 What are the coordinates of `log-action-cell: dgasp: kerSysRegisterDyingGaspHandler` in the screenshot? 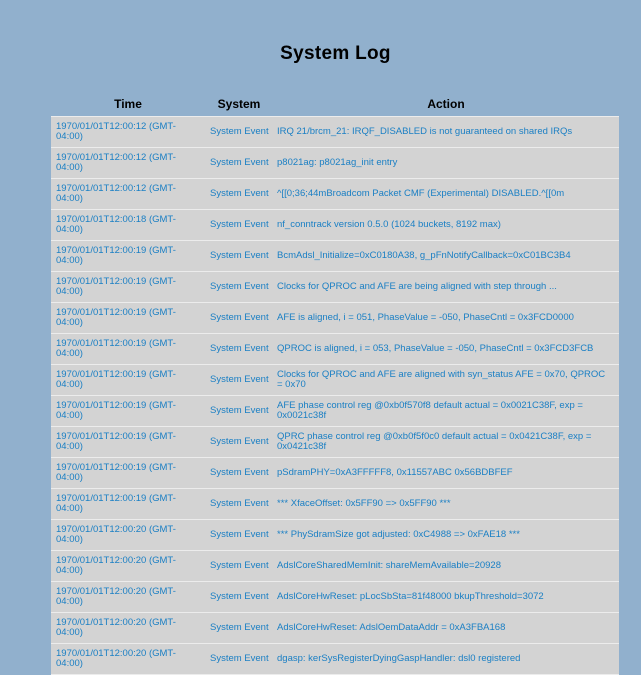 It's located at (446, 659).